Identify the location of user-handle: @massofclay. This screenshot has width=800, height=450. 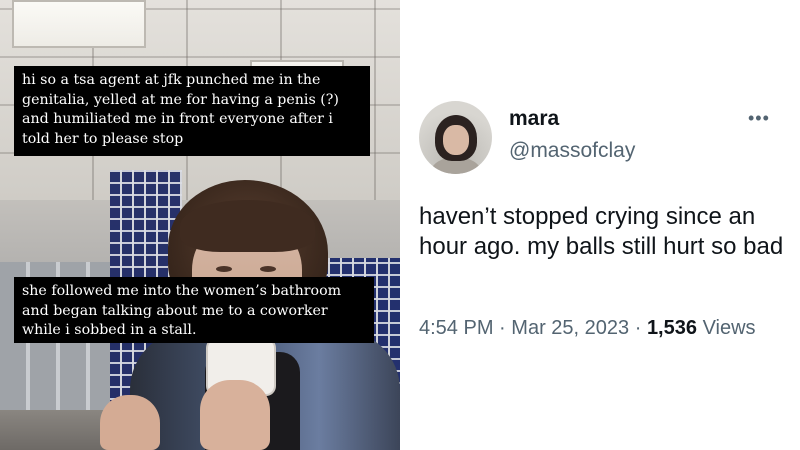
(572, 151).